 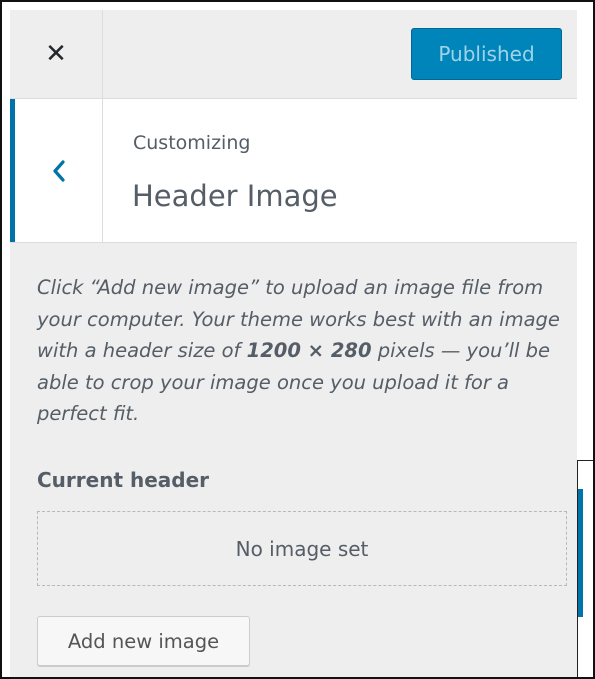 I want to click on adjacent-panel-accent, so click(x=580, y=553).